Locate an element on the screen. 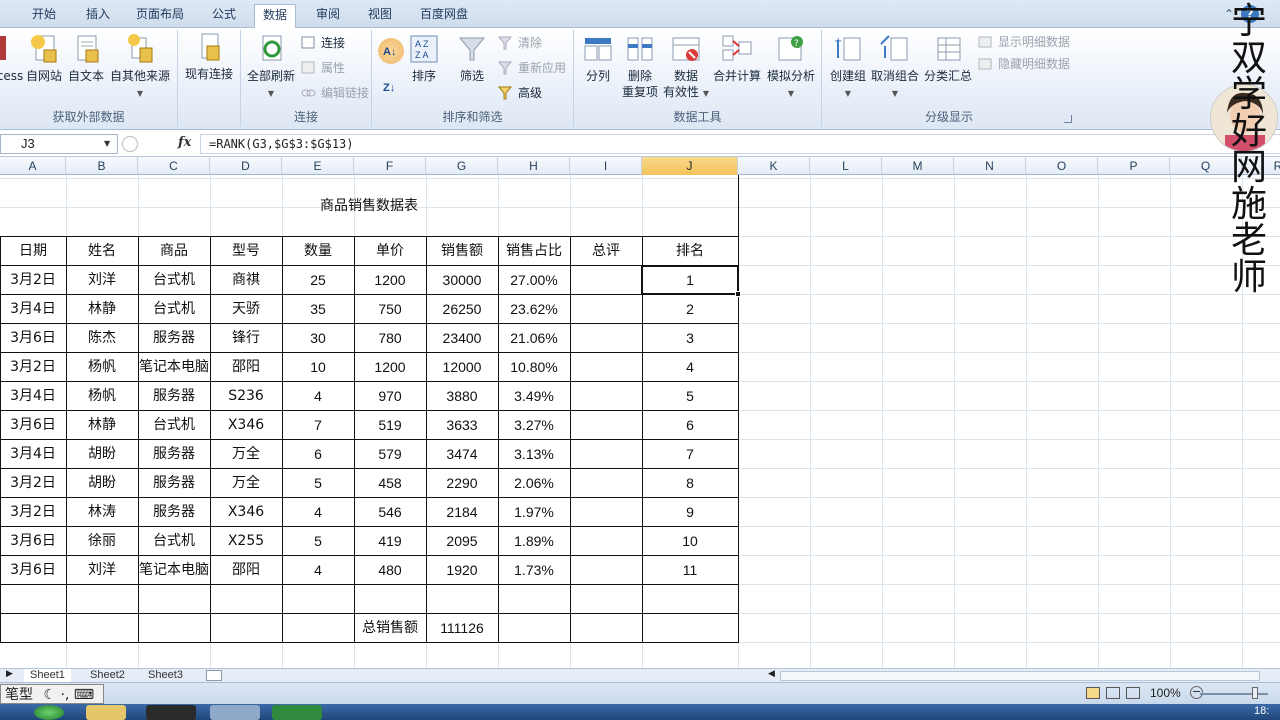 Image resolution: width=1280 pixels, height=720 pixels. total-sales-value: 111126 is located at coordinates (462, 628).